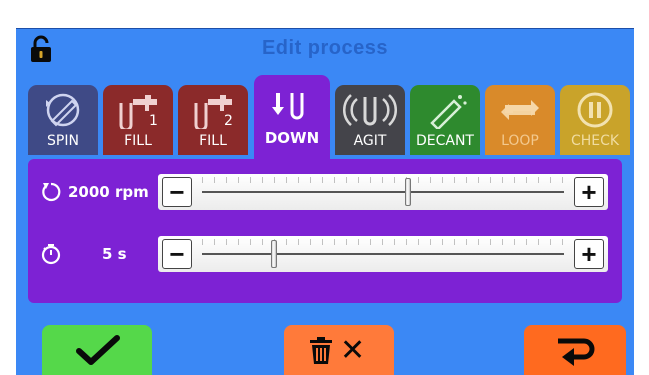 The image size is (649, 375). I want to click on delete-mark: ✕, so click(353, 350).